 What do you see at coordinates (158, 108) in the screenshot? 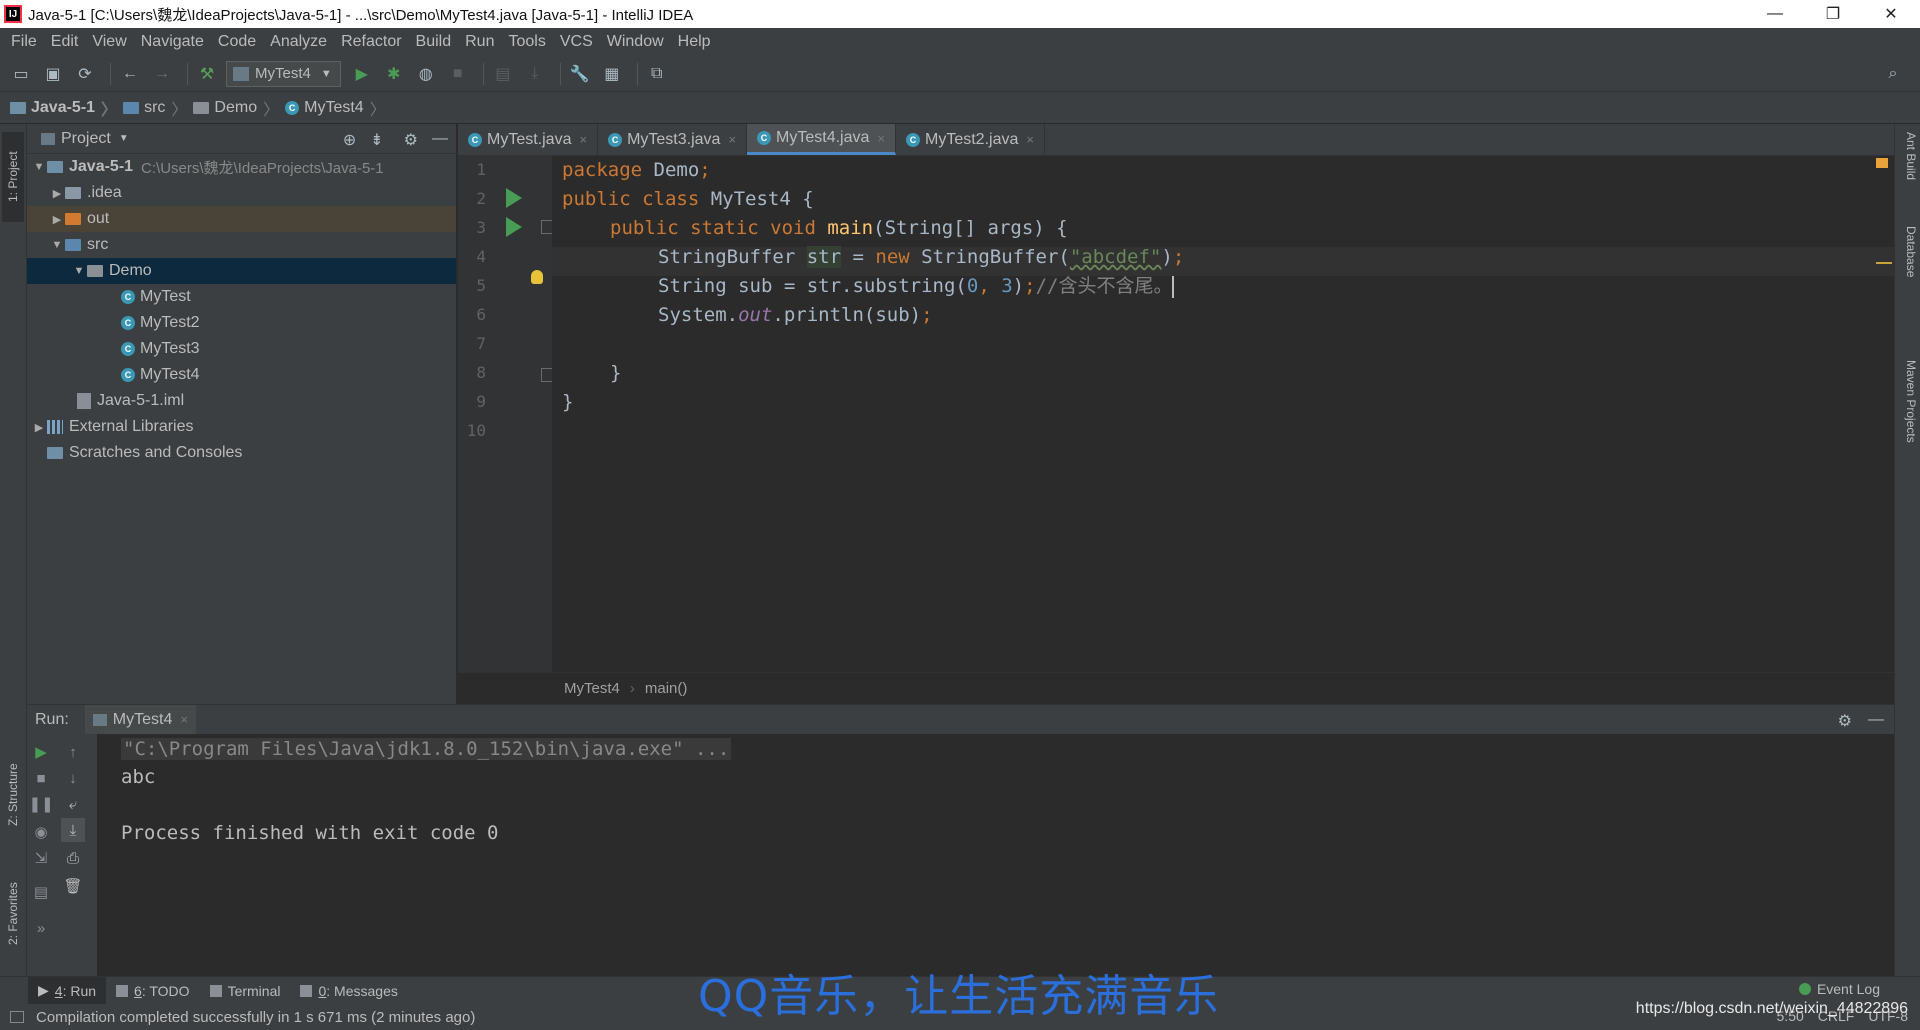
I see `breadcrumb-src: src 〉` at bounding box center [158, 108].